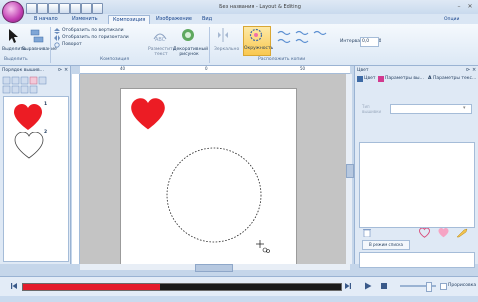 The image size is (478, 302). Describe the element at coordinates (182, 287) in the screenshot. I see `stitch-progress-track` at that location.